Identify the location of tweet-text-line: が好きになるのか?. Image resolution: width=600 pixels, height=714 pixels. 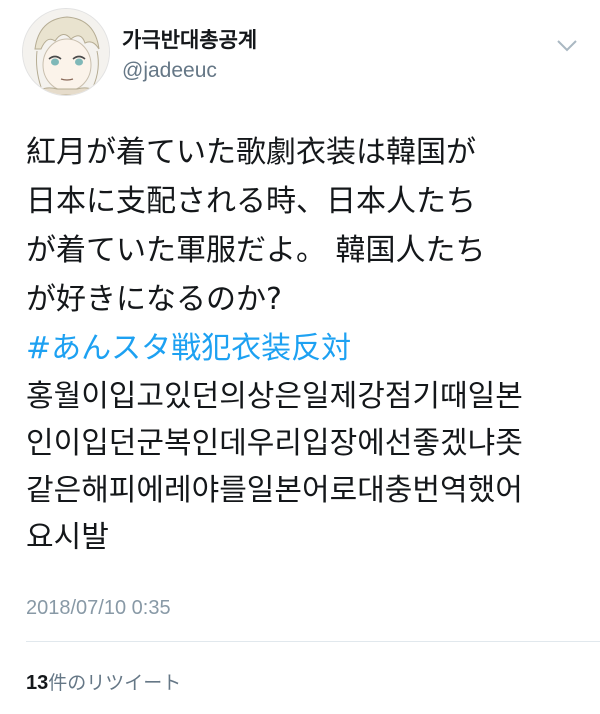
(154, 299).